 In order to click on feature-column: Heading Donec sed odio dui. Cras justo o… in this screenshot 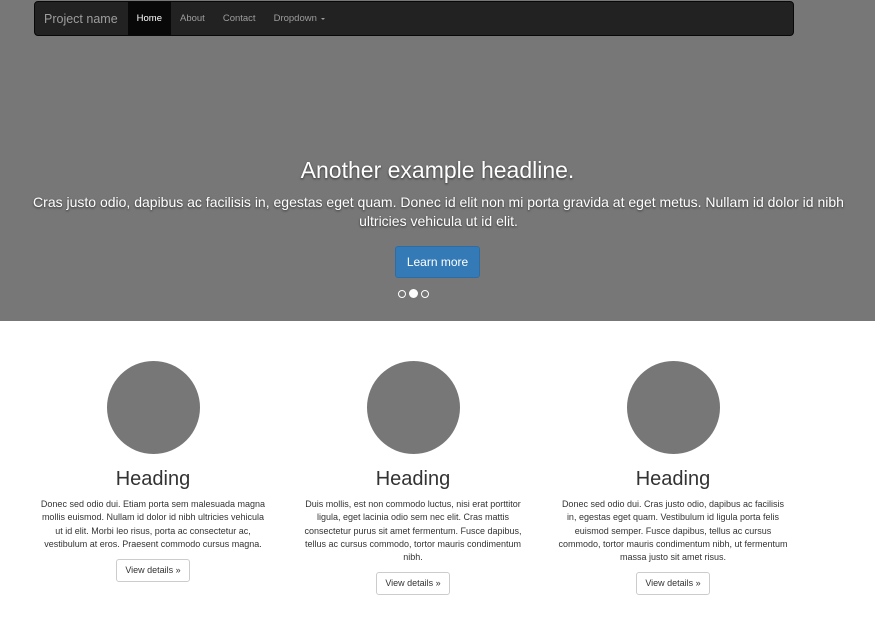, I will do `click(673, 478)`.